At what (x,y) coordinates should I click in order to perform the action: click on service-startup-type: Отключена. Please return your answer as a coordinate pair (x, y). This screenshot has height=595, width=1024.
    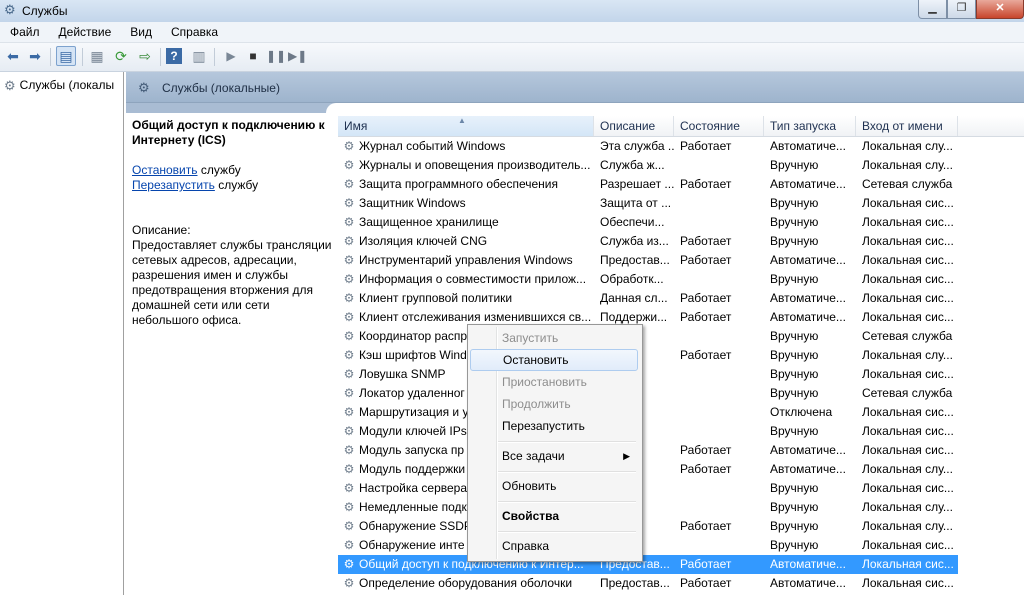
    Looking at the image, I should click on (801, 412).